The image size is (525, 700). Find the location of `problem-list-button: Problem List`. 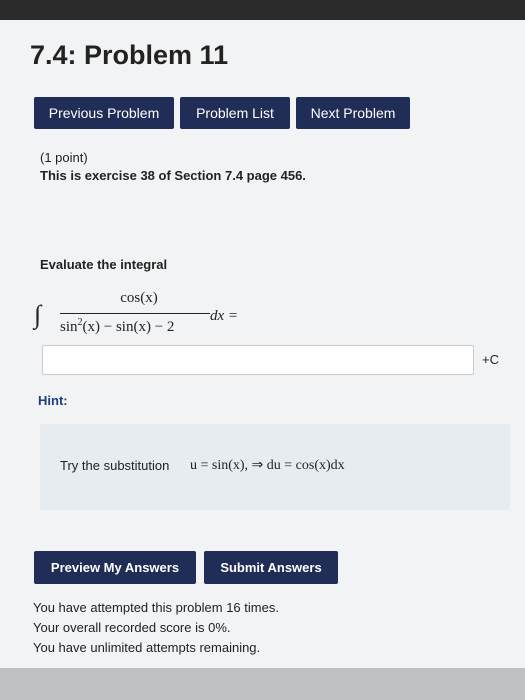

problem-list-button: Problem List is located at coordinates (235, 113).